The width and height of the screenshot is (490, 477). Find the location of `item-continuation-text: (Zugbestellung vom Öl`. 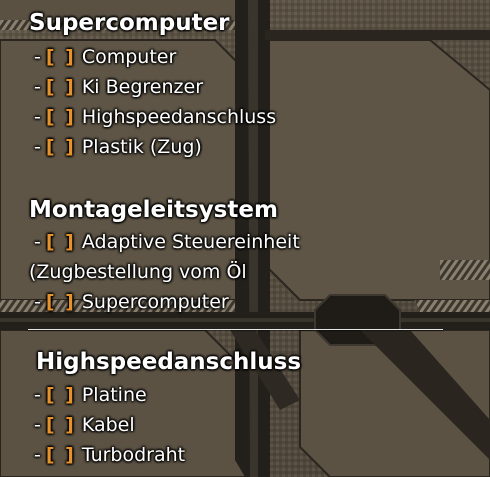

item-continuation-text: (Zugbestellung vom Öl is located at coordinates (138, 272).